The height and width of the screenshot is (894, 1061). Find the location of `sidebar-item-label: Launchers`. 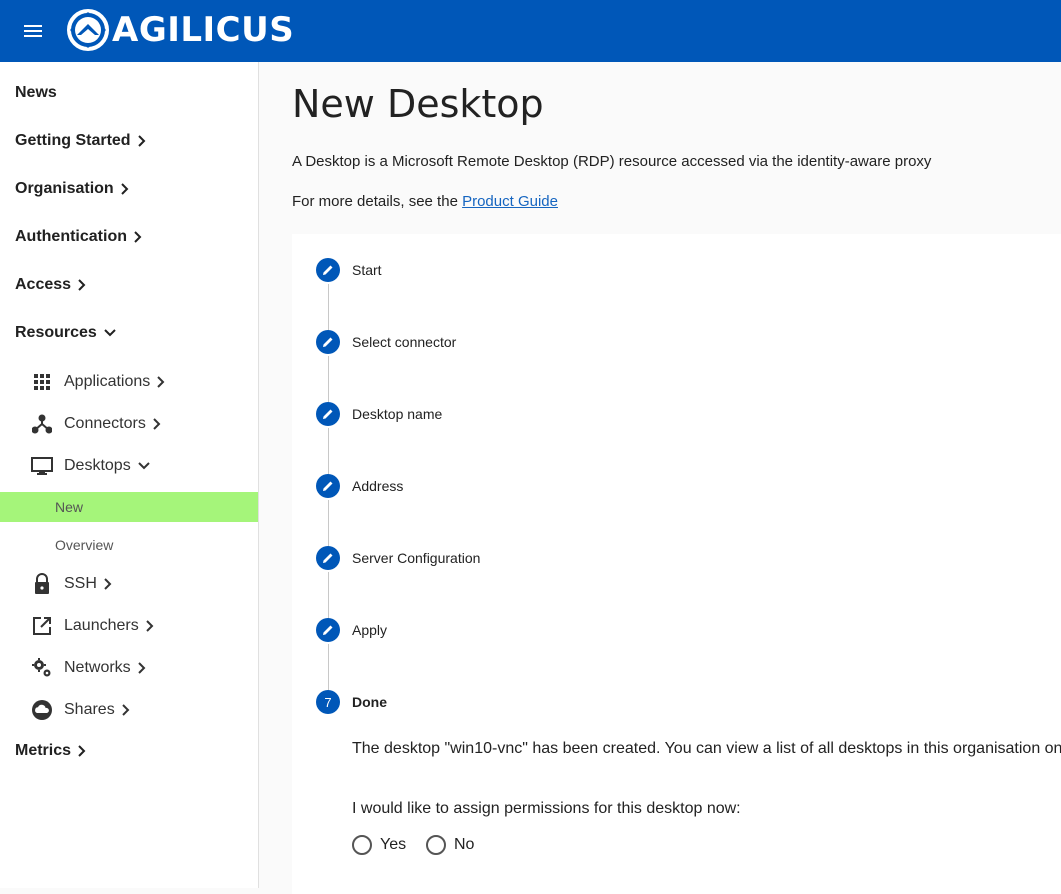

sidebar-item-label: Launchers is located at coordinates (101, 625).